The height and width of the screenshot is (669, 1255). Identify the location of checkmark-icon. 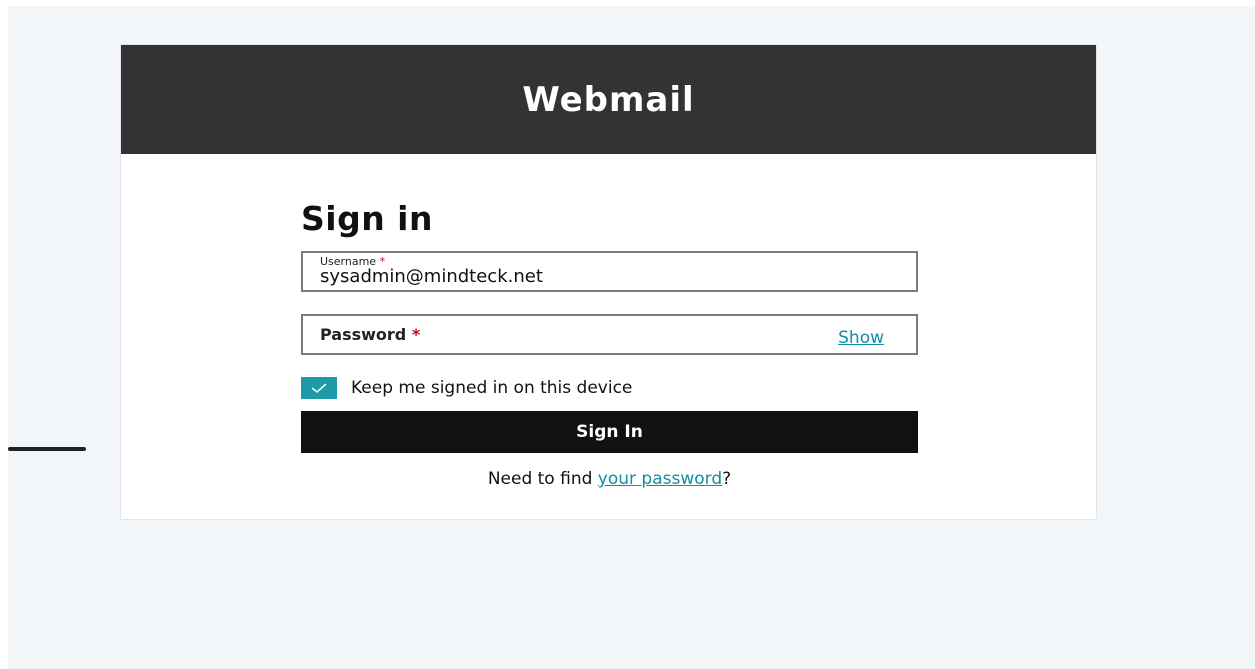
(319, 388).